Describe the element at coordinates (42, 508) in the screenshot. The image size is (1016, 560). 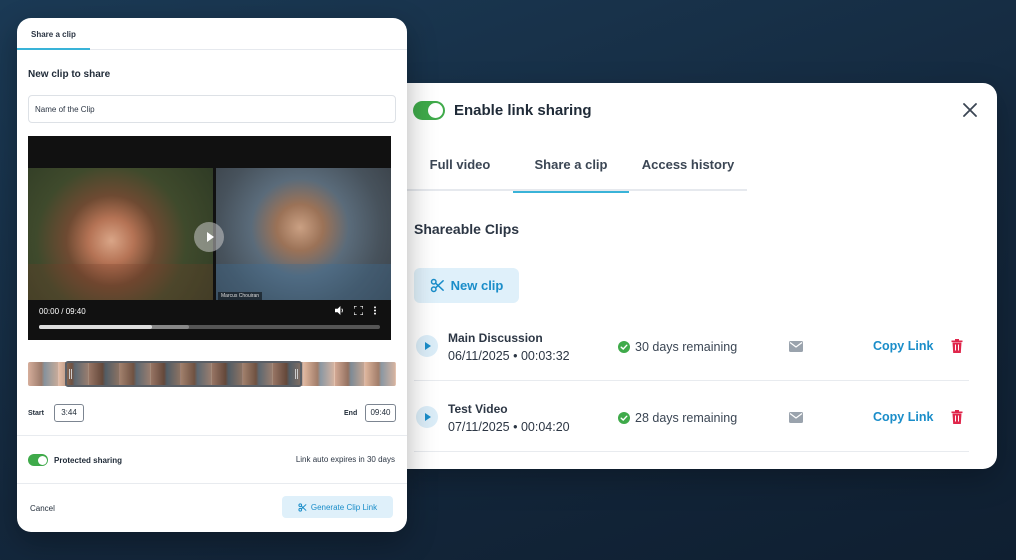
I see `cancel-button: Cancel` at that location.